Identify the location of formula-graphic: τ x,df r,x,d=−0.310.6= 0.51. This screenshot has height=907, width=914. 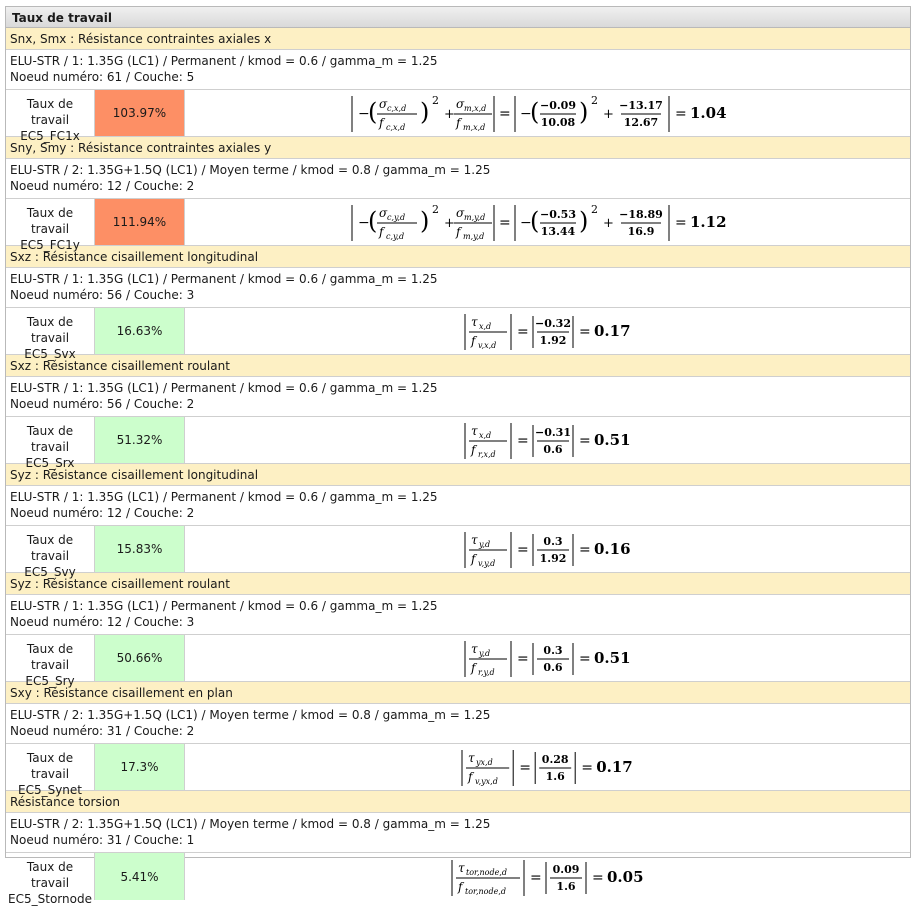
(547, 441).